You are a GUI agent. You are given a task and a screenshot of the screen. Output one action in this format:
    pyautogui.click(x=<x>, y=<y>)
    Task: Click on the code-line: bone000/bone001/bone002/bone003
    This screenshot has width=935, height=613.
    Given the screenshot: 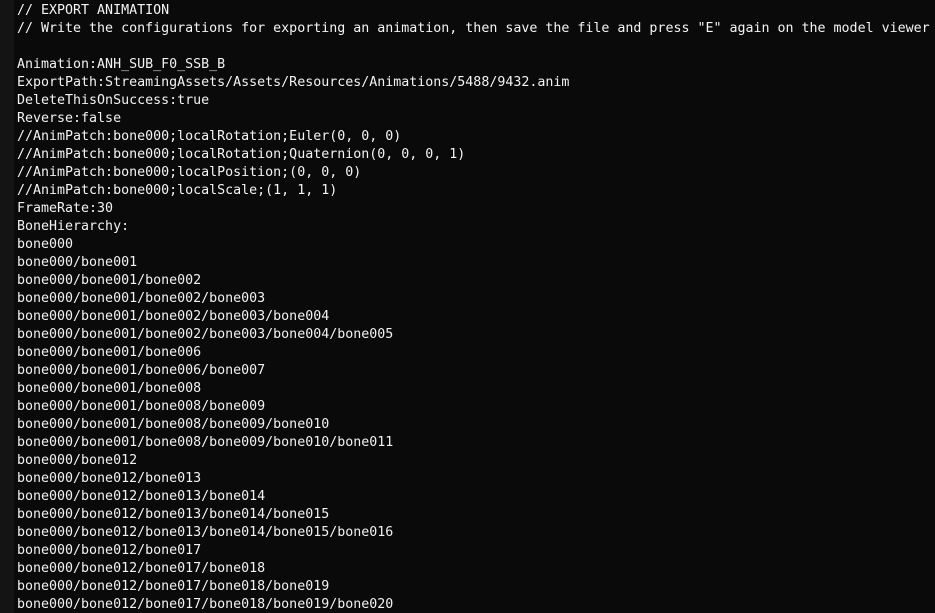 What is the action you would take?
    pyautogui.click(x=141, y=298)
    